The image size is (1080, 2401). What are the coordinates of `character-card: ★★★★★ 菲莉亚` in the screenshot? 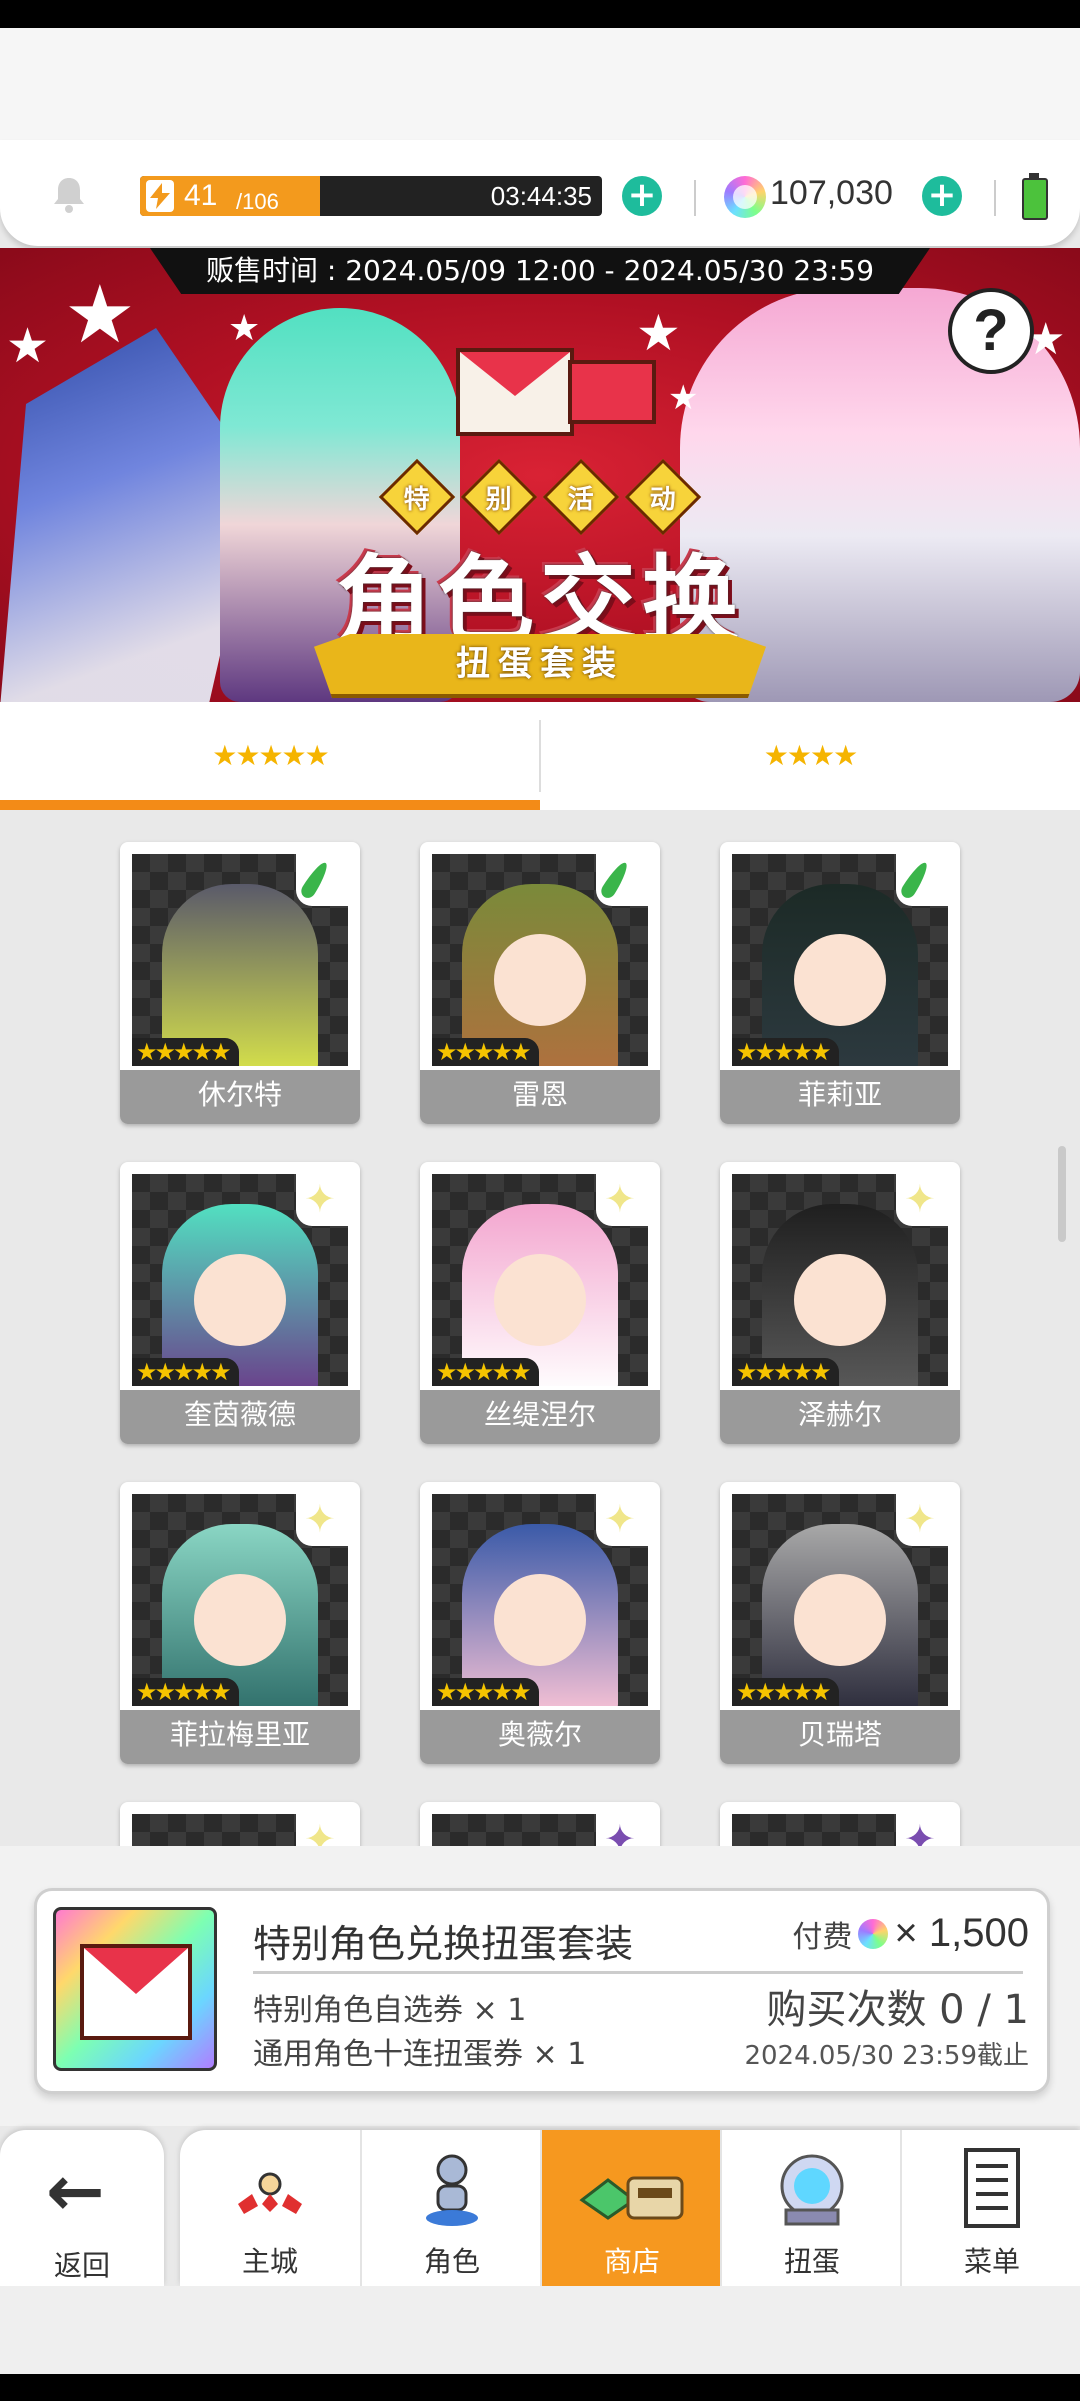 It's located at (840, 983).